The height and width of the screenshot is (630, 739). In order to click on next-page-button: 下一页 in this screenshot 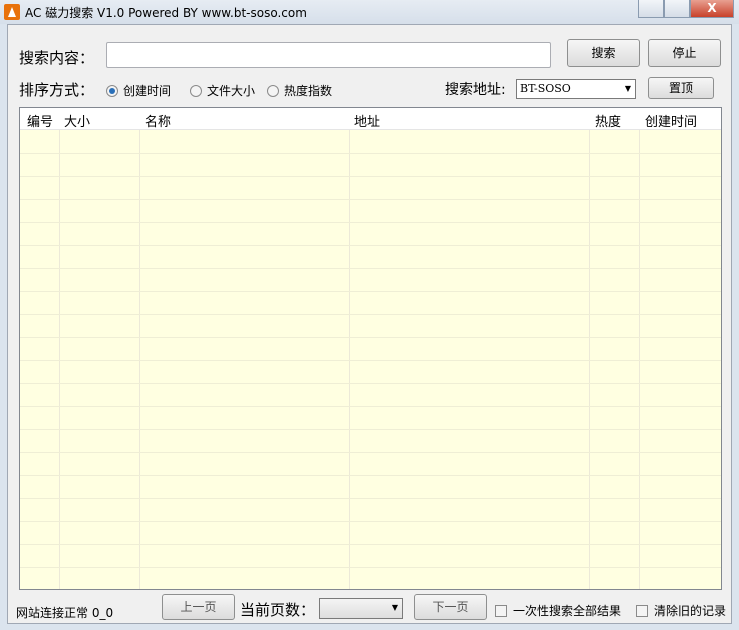, I will do `click(450, 607)`.